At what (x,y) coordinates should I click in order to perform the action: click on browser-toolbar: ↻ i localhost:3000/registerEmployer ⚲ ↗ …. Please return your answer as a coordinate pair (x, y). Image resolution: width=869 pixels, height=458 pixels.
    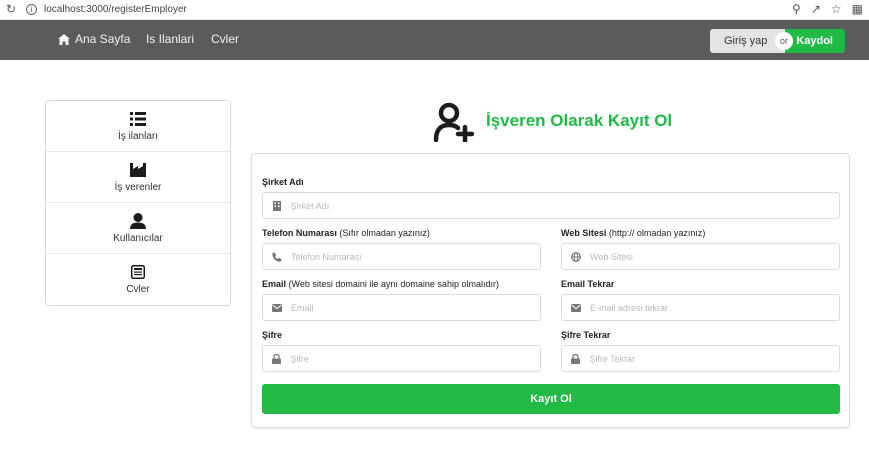
    Looking at the image, I should click on (434, 10).